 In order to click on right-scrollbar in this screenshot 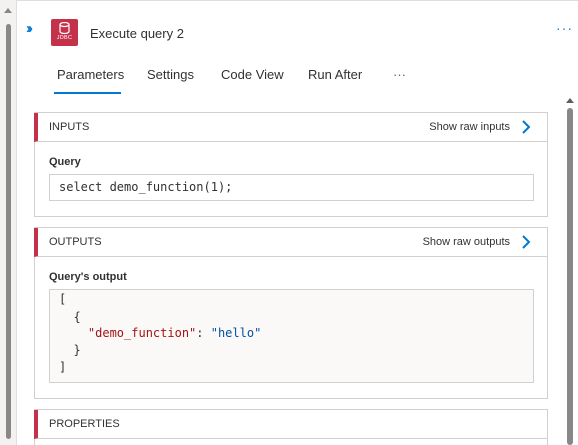, I will do `click(570, 270)`.